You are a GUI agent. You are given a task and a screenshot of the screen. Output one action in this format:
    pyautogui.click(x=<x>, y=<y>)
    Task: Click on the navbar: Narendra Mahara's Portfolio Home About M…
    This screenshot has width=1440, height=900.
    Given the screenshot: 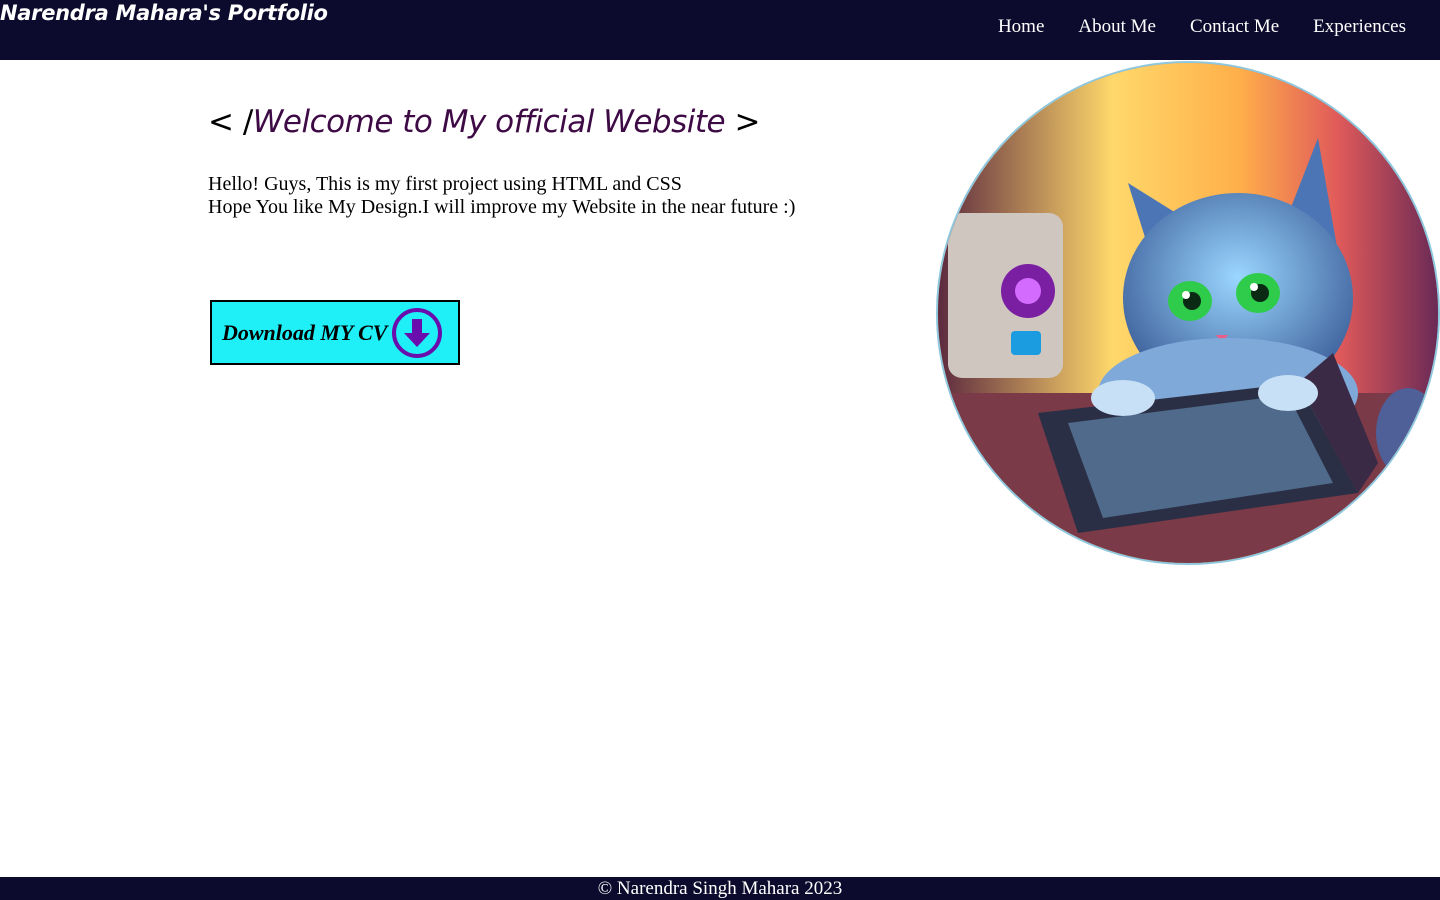 What is the action you would take?
    pyautogui.click(x=720, y=30)
    